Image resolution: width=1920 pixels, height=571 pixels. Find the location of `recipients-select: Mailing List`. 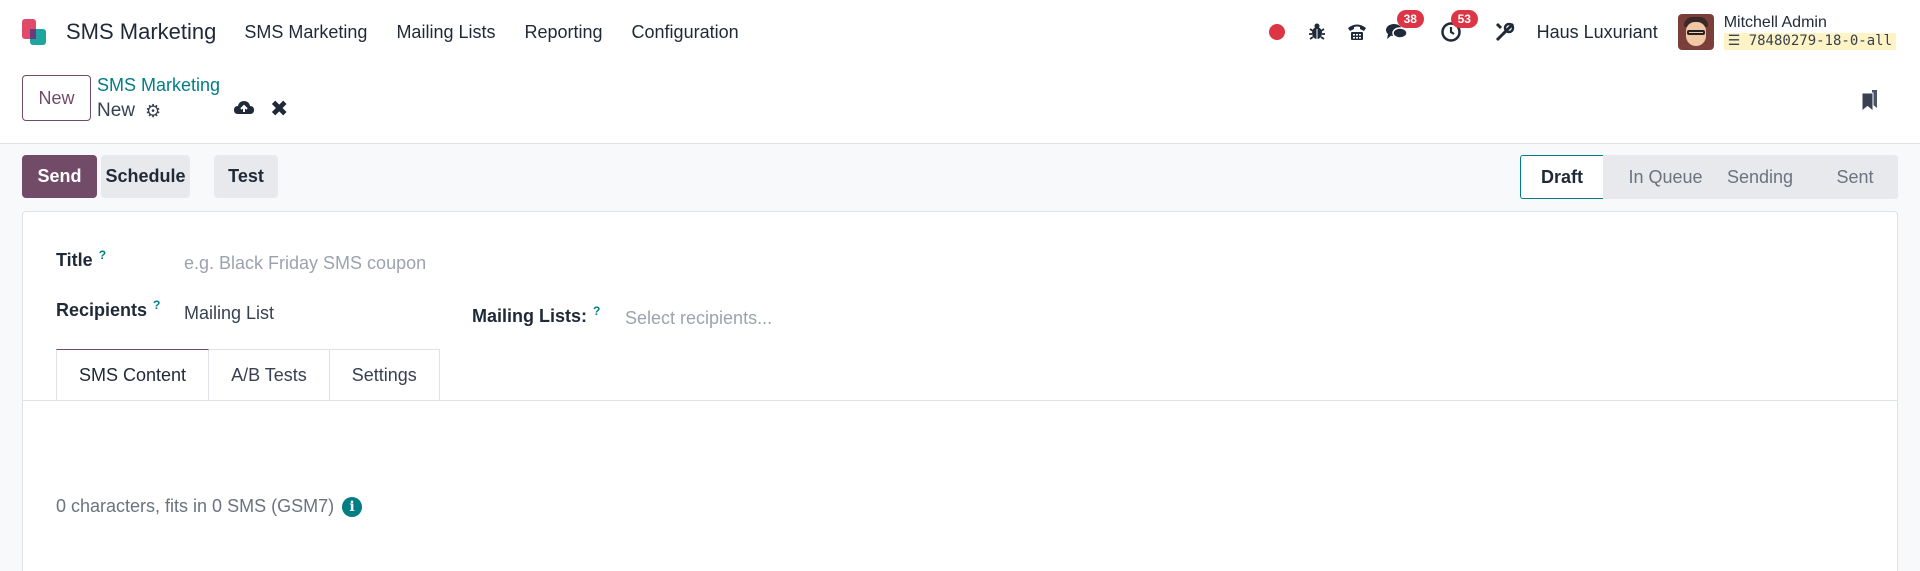

recipients-select: Mailing List is located at coordinates (229, 313).